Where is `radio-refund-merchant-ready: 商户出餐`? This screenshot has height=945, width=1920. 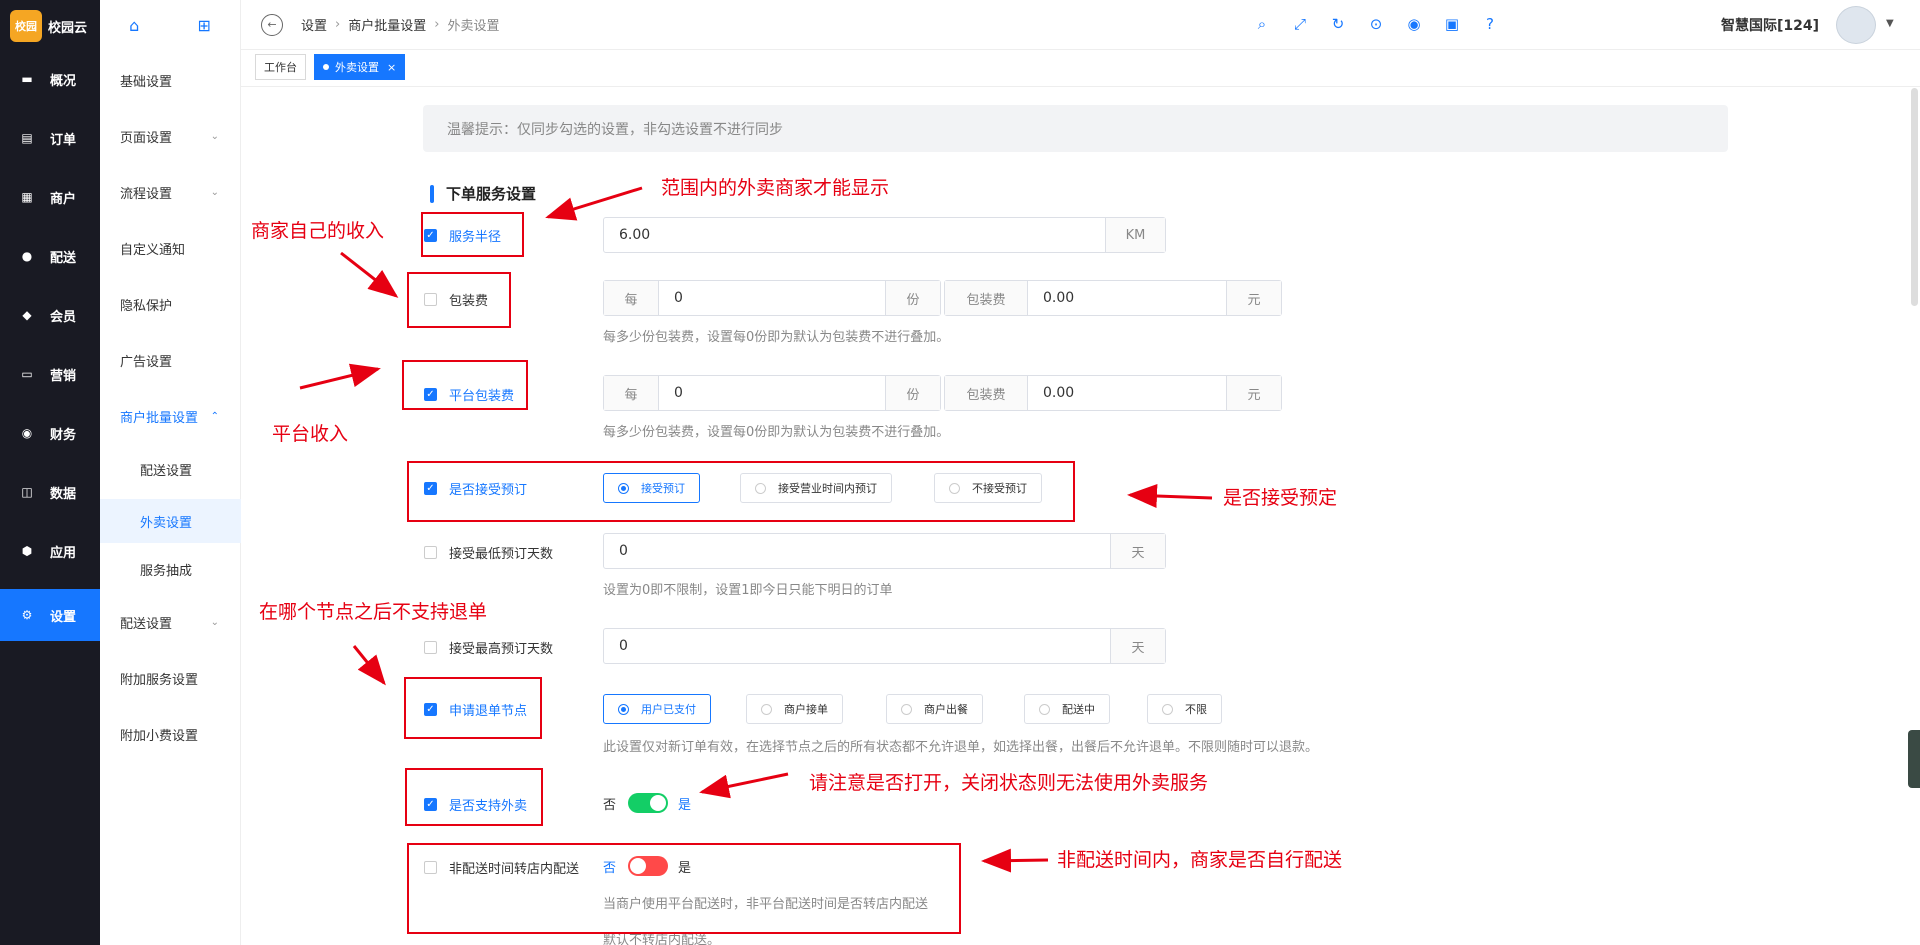
radio-refund-merchant-ready: 商户出餐 is located at coordinates (934, 709).